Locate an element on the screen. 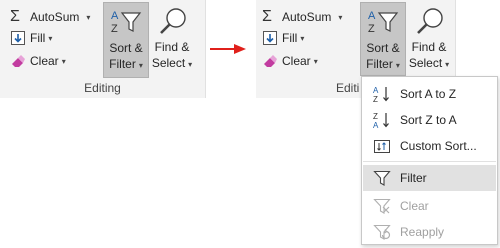  menu-separator is located at coordinates (429, 161).